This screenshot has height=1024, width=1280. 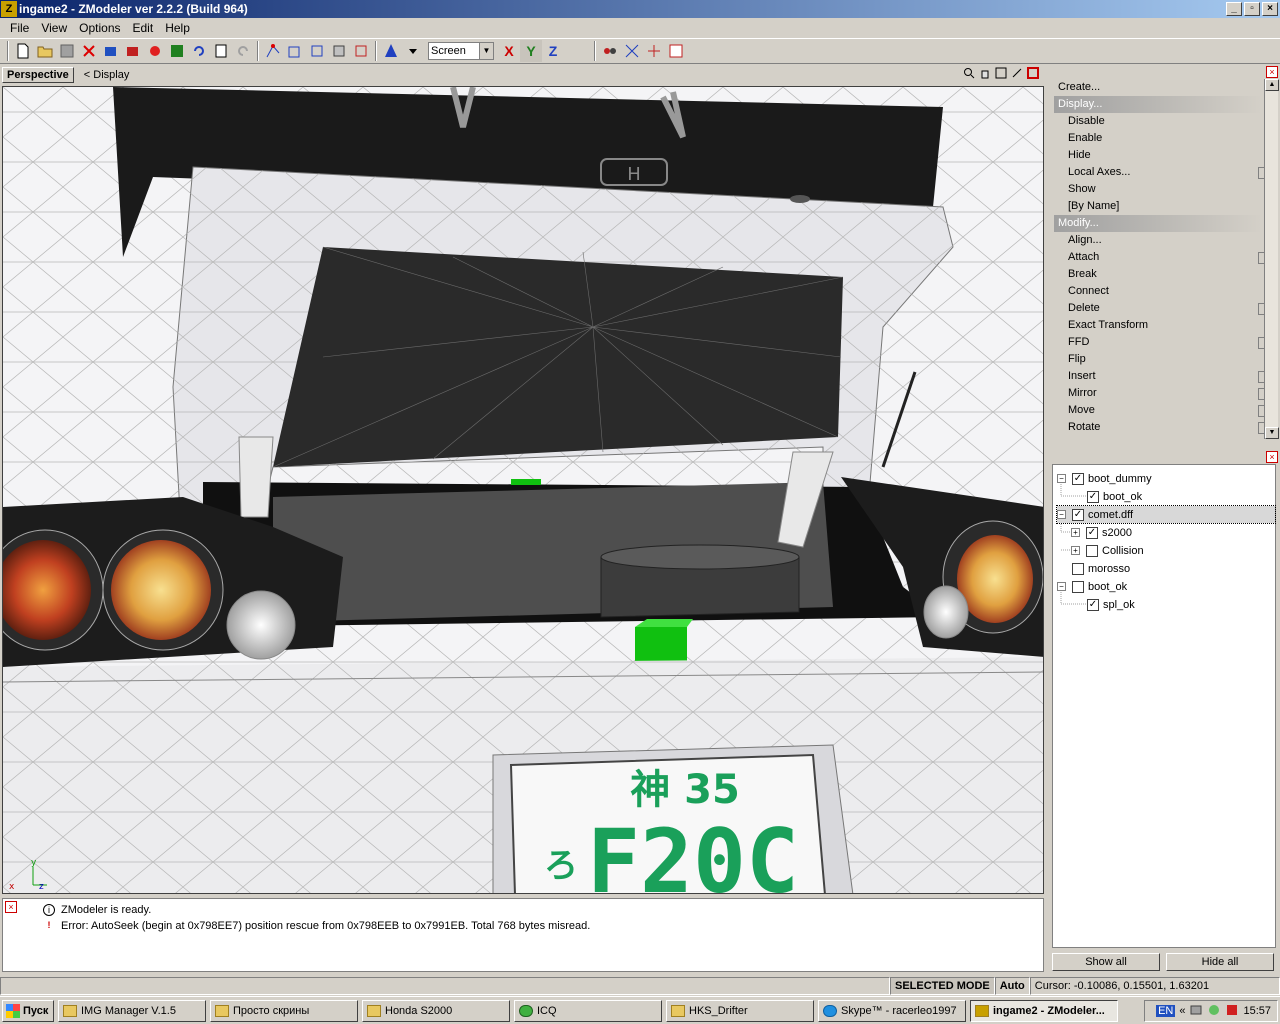 What do you see at coordinates (610, 51) in the screenshot?
I see `snap-icon` at bounding box center [610, 51].